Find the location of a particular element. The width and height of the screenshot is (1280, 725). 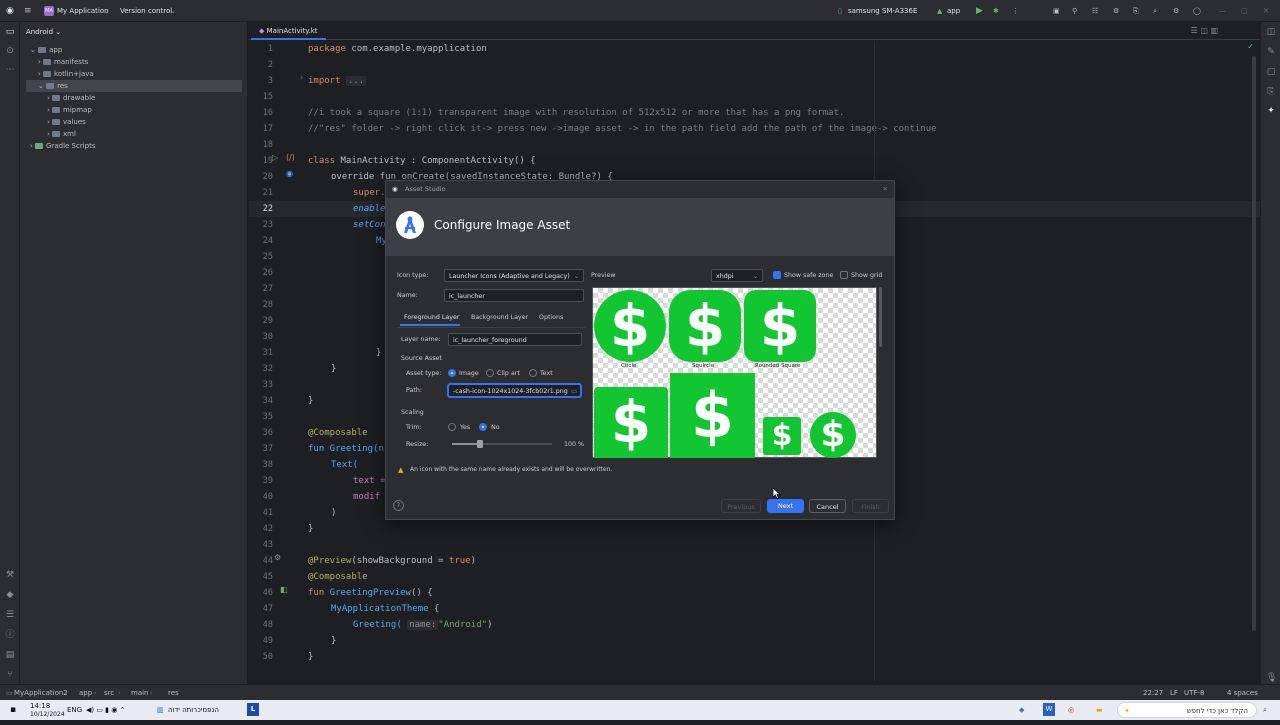

override-gutter-icon: ◉ is located at coordinates (289, 173).